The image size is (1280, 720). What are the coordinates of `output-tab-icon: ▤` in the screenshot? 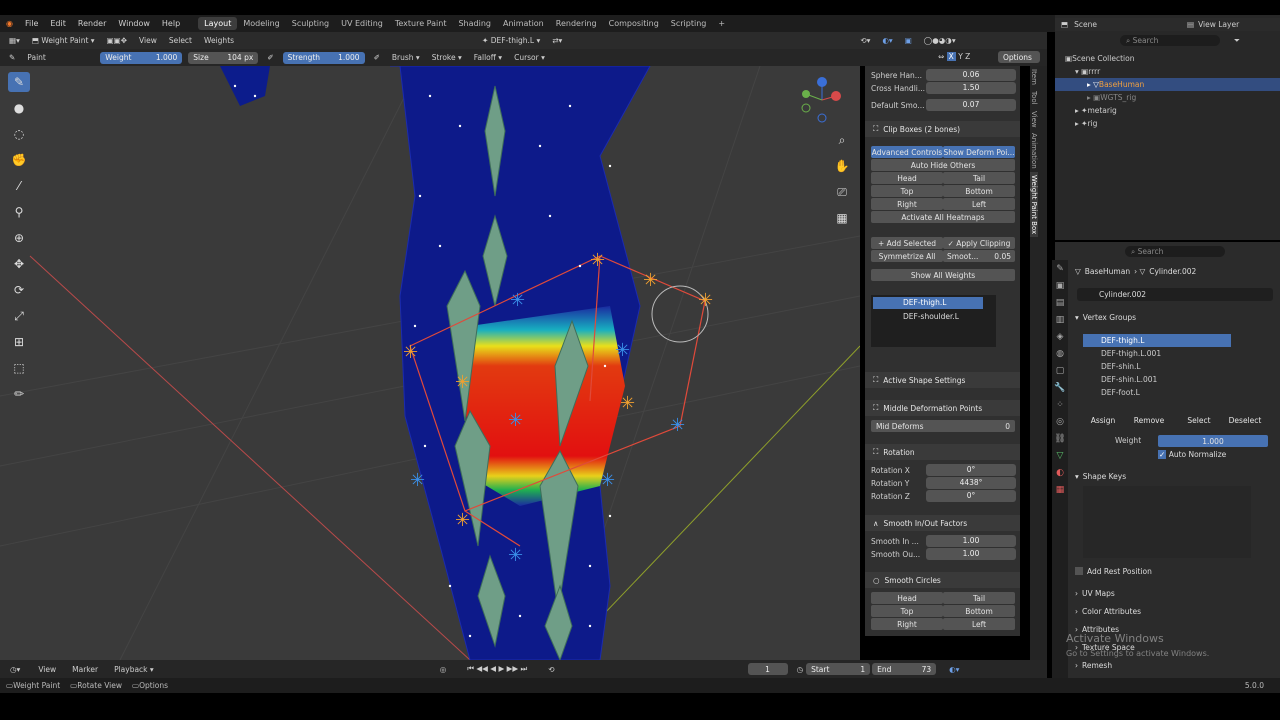 It's located at (1060, 302).